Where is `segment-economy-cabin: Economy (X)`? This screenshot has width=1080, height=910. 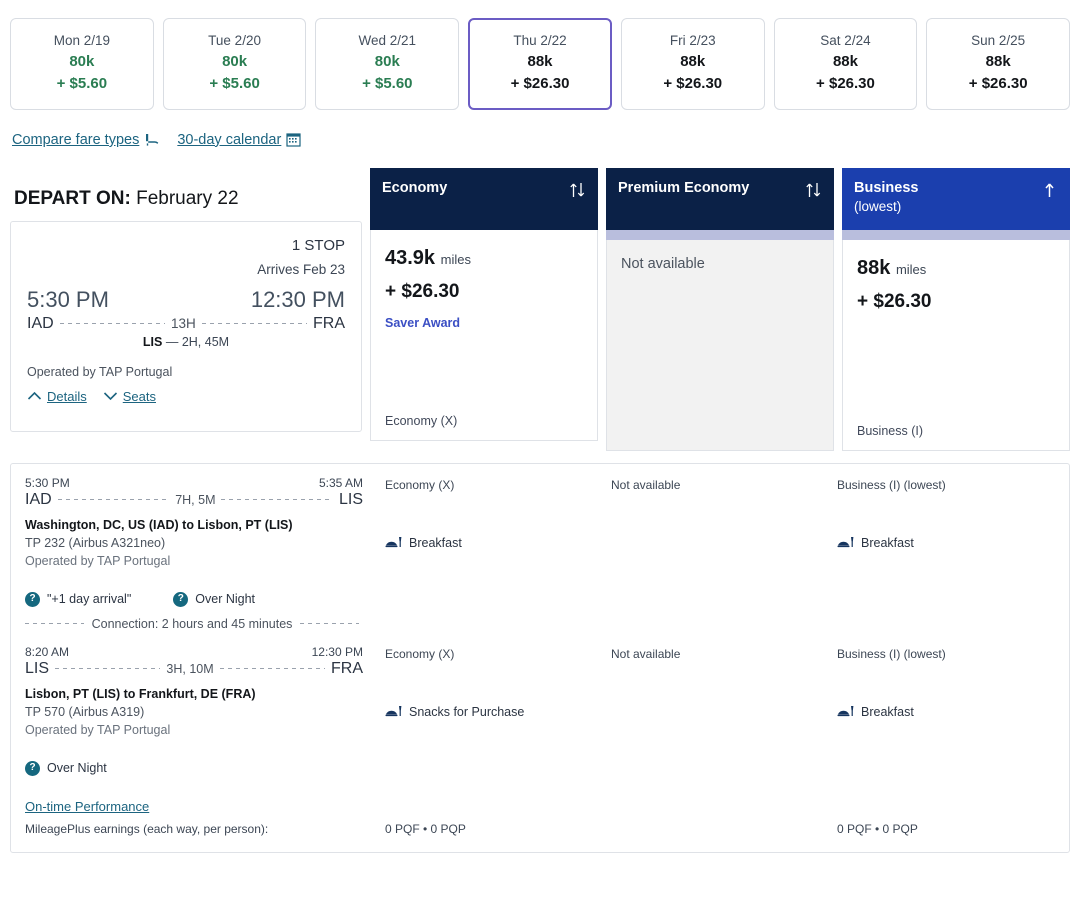
segment-economy-cabin: Economy (X) is located at coordinates (420, 484).